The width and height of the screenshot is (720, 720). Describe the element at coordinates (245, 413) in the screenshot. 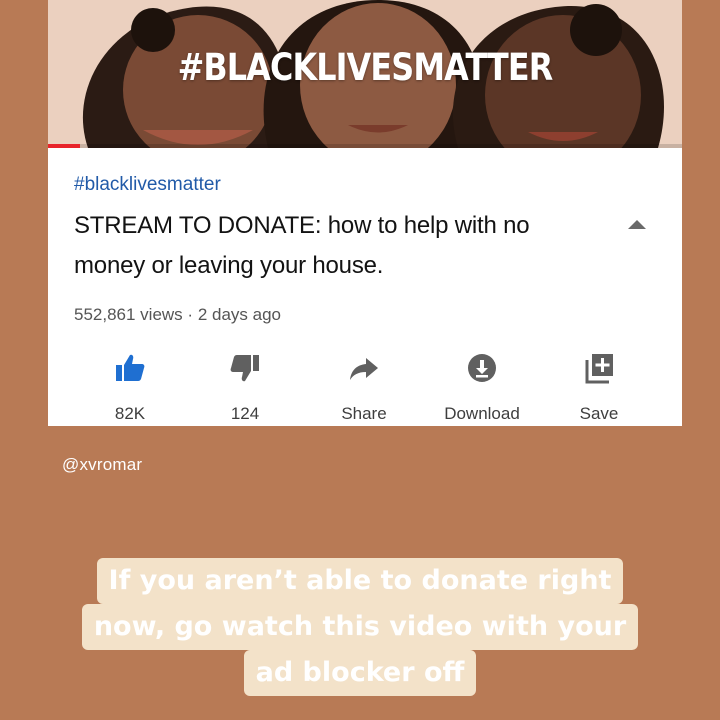

I see `dislike-count: 124` at that location.